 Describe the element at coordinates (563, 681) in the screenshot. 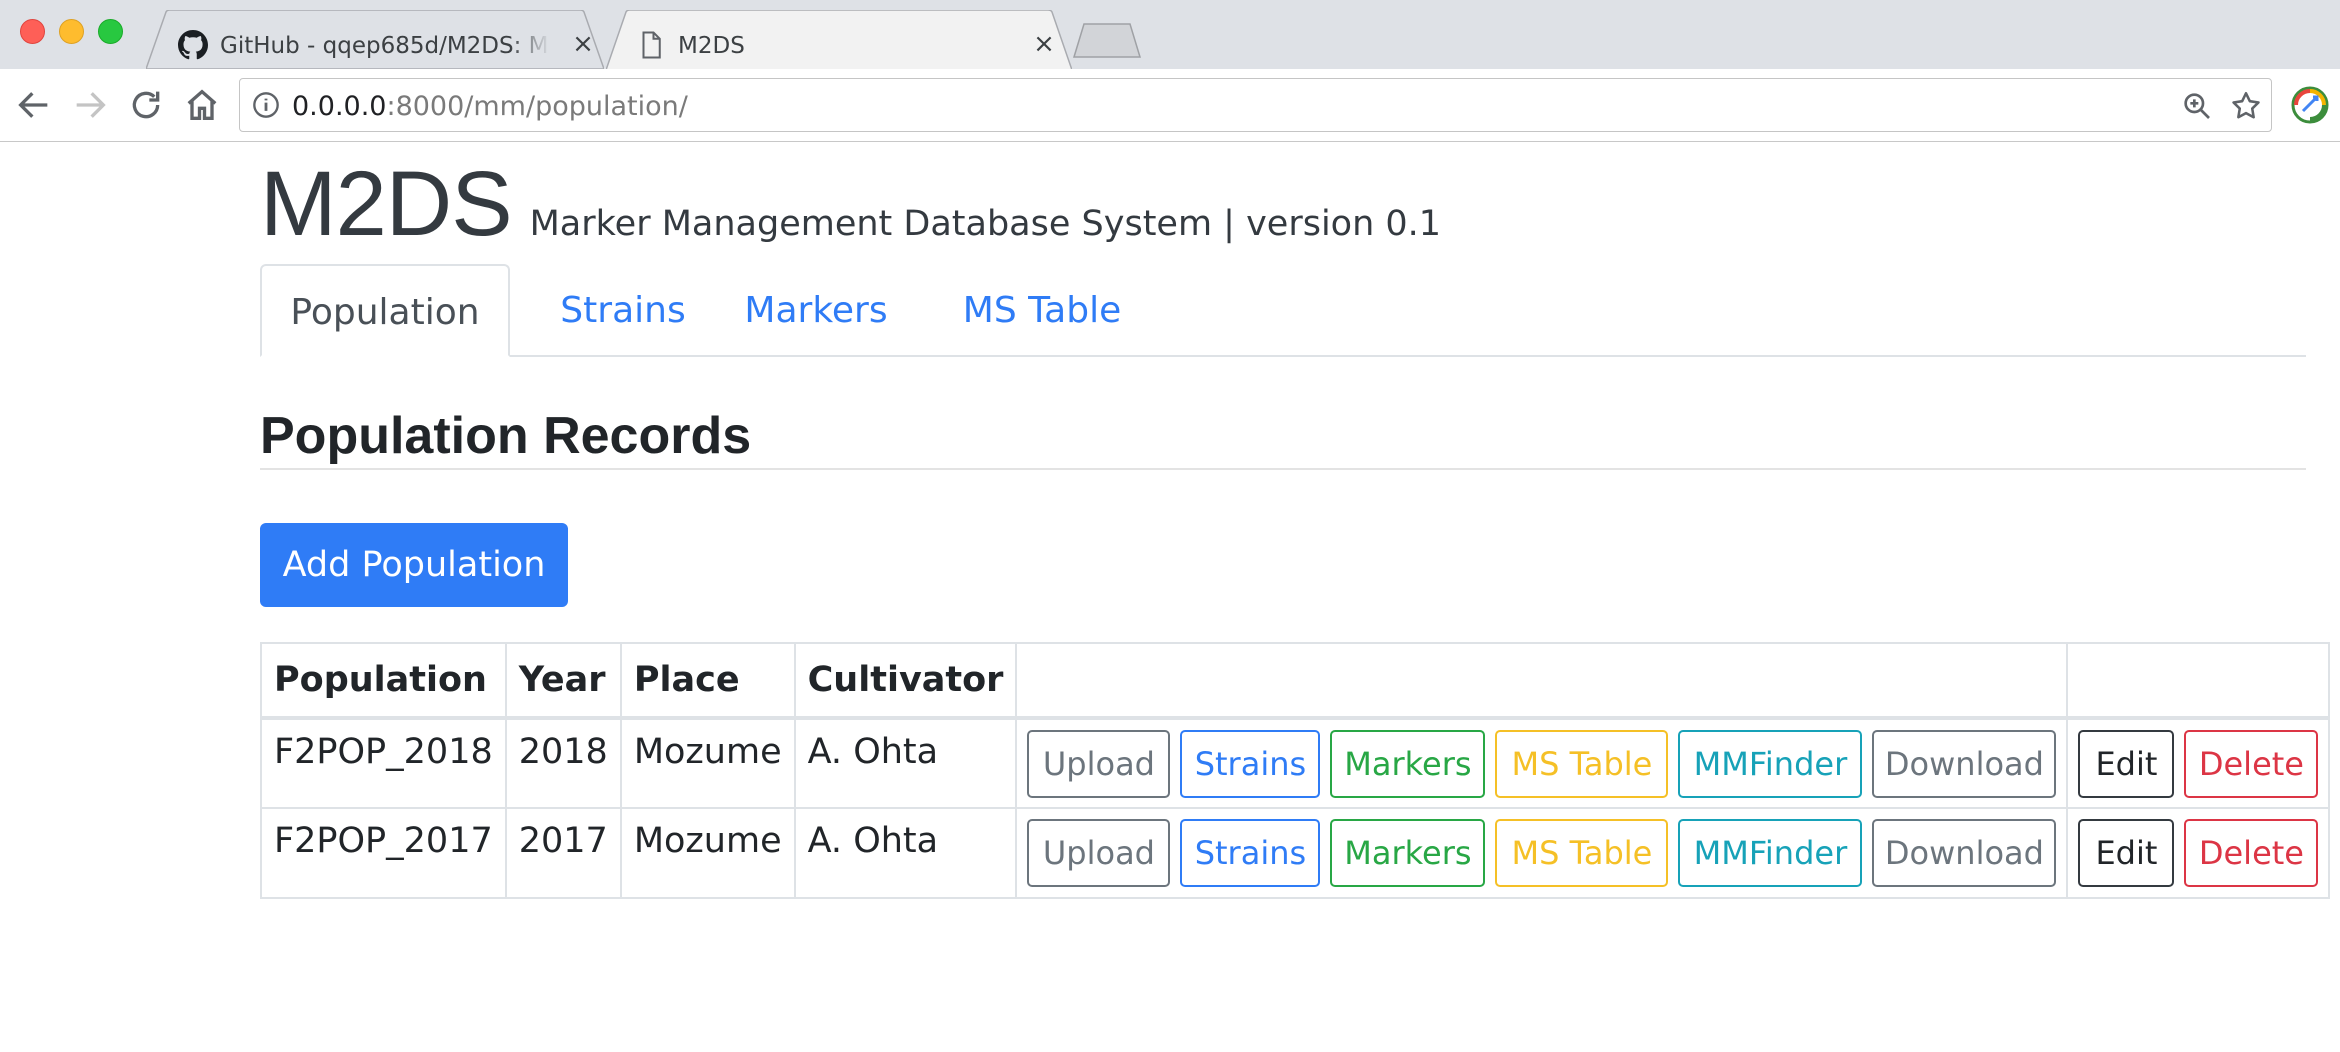

I see `column-header-year: Year` at that location.